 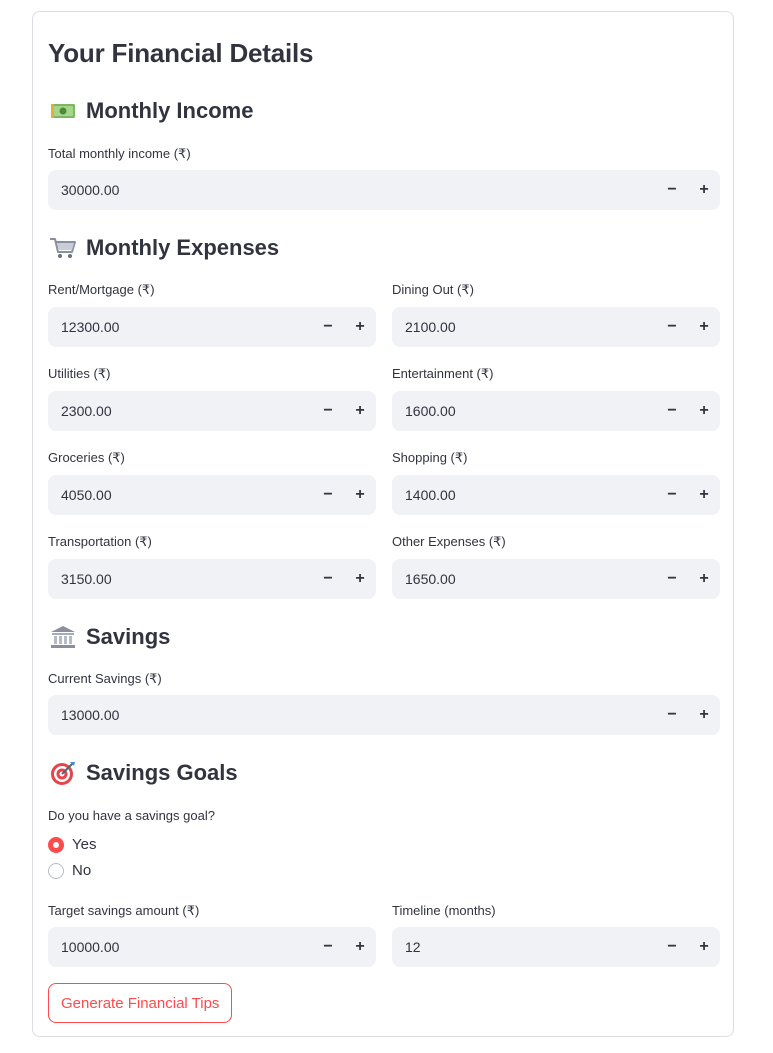 What do you see at coordinates (181, 53) in the screenshot?
I see `page-title: Your Financial Details` at bounding box center [181, 53].